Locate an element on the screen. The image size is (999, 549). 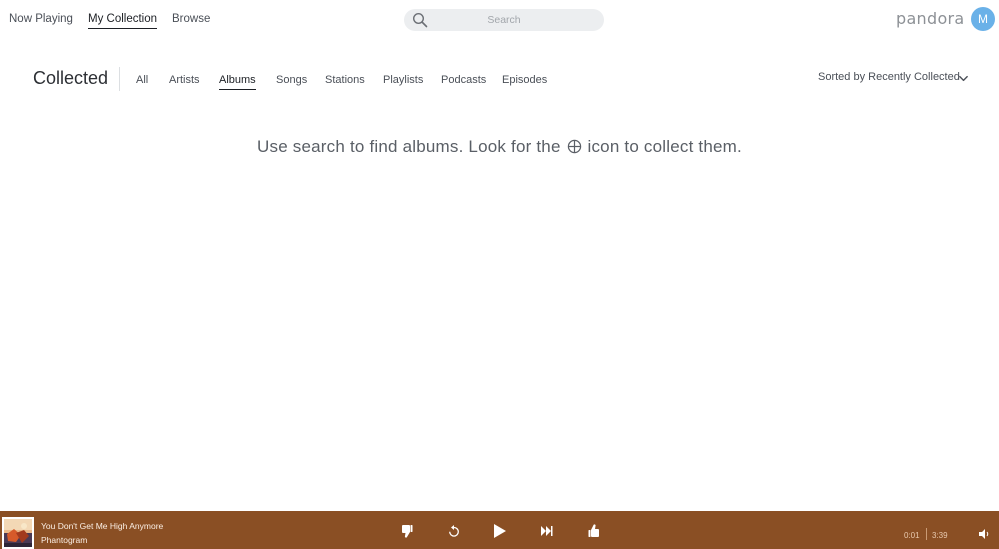
volume-icon is located at coordinates (984, 534).